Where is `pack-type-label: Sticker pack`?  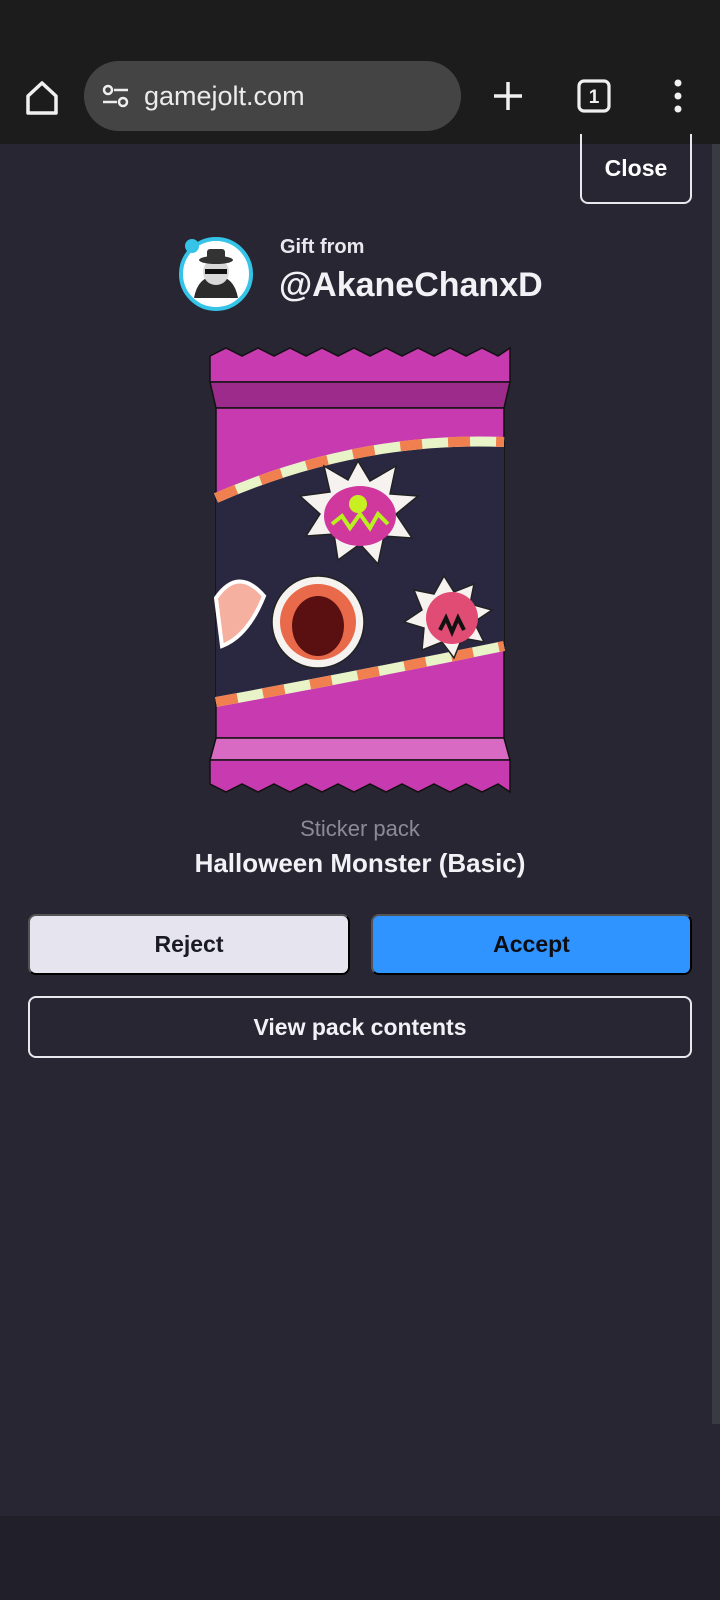
pack-type-label: Sticker pack is located at coordinates (360, 828).